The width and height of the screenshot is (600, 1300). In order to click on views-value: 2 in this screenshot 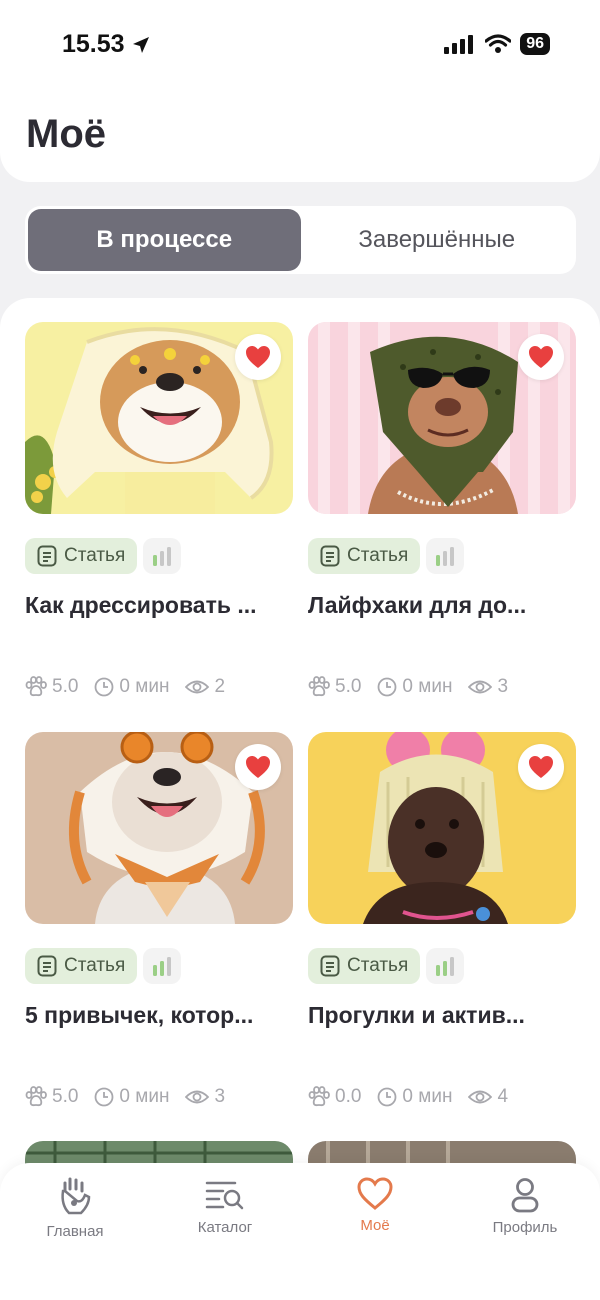, I will do `click(220, 686)`.